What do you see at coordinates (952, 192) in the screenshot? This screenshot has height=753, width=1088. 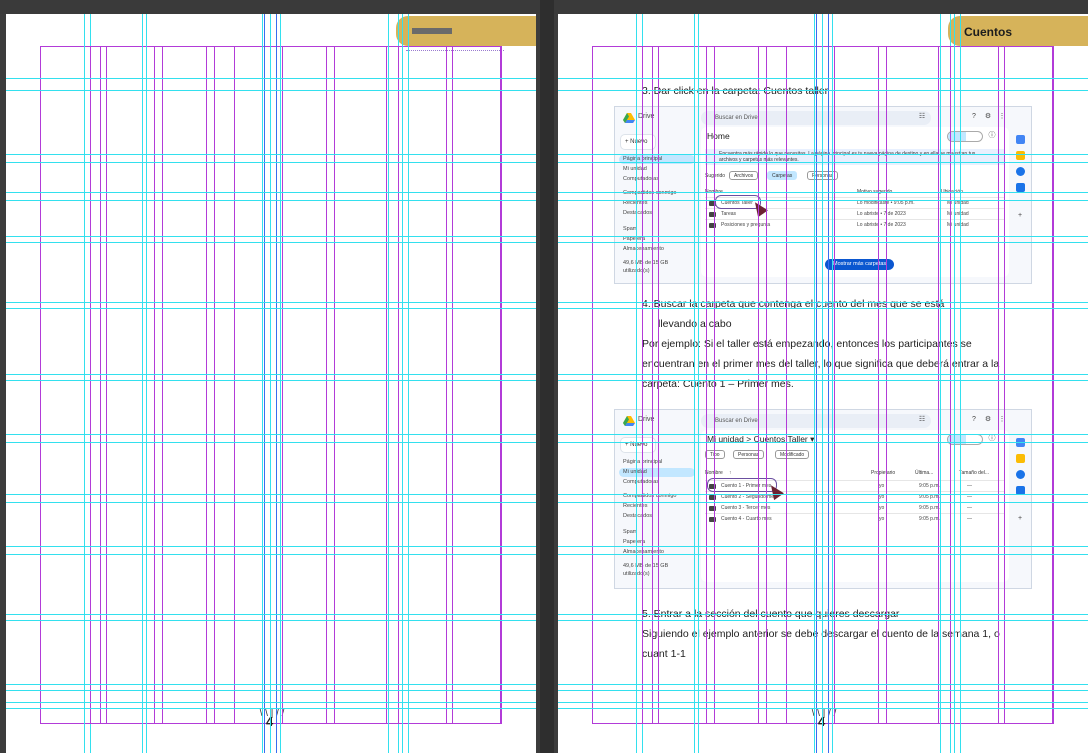 I see `column-location: Ubicación` at bounding box center [952, 192].